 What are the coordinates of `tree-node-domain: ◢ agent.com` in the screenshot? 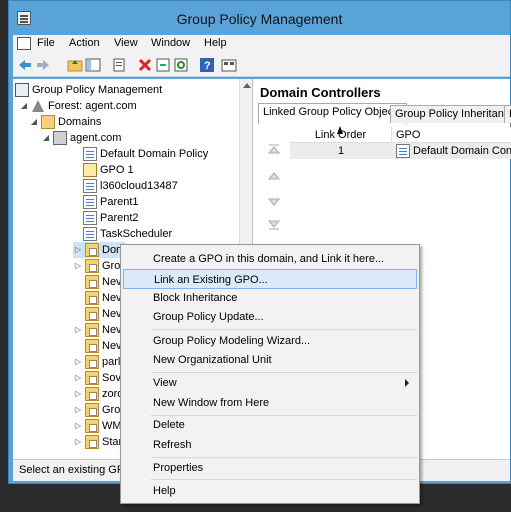 It's located at (81, 138).